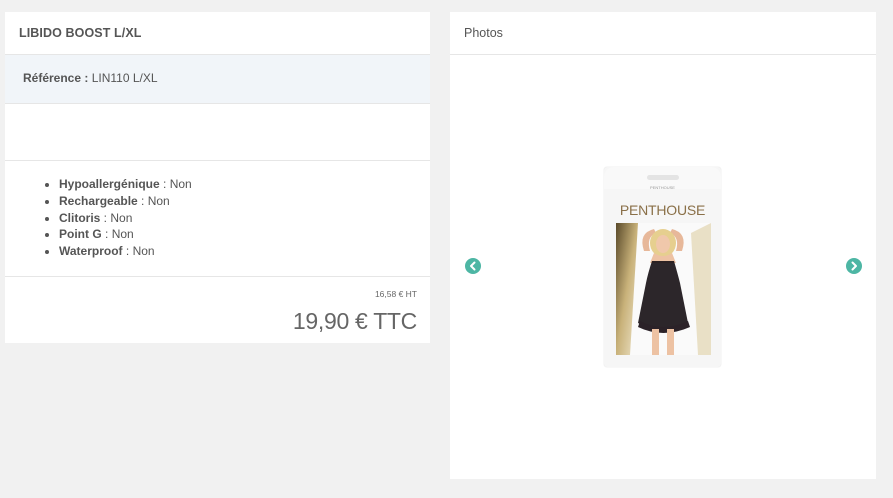 The height and width of the screenshot is (498, 893). Describe the element at coordinates (244, 201) in the screenshot. I see `feature-item: Rechargeable : Non` at that location.